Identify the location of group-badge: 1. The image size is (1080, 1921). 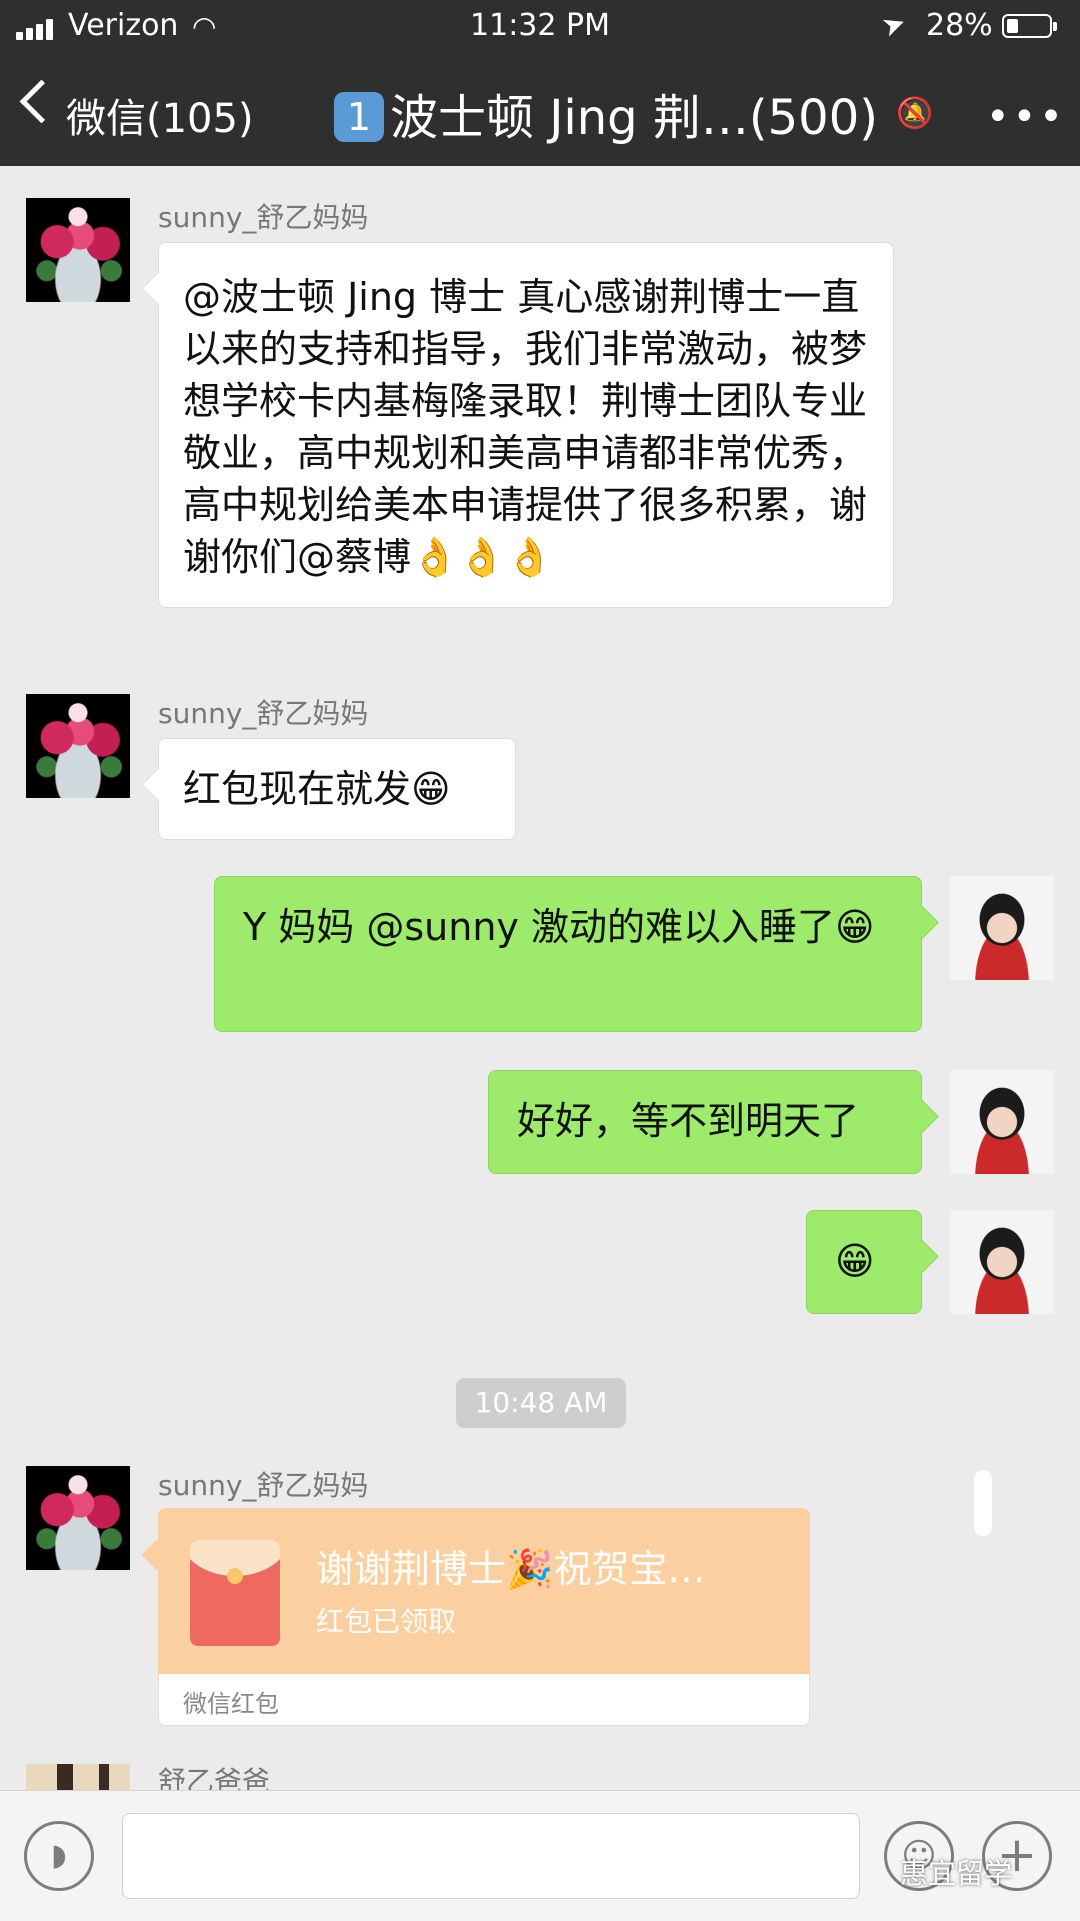
(359, 117).